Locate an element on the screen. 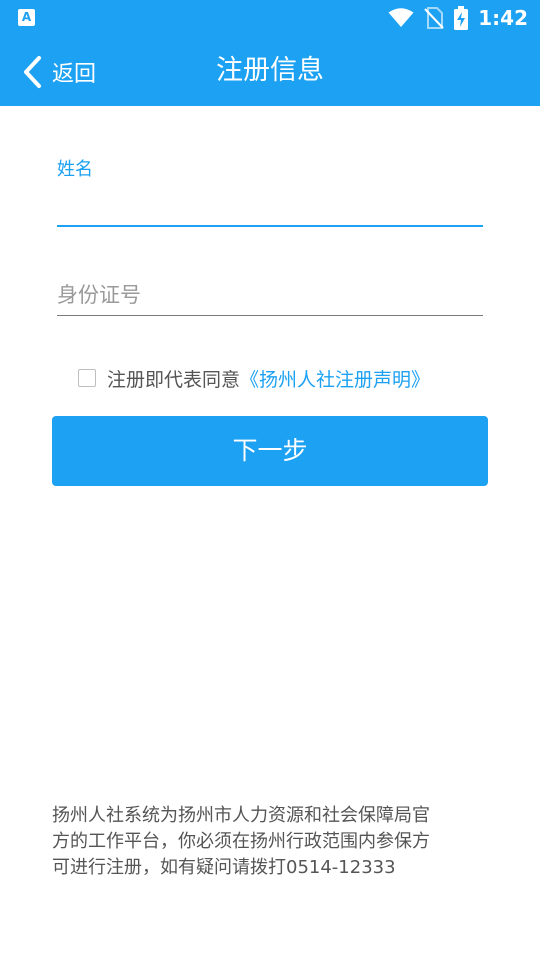 This screenshot has width=540, height=960. app-bar: 返回 注册信息 is located at coordinates (270, 71).